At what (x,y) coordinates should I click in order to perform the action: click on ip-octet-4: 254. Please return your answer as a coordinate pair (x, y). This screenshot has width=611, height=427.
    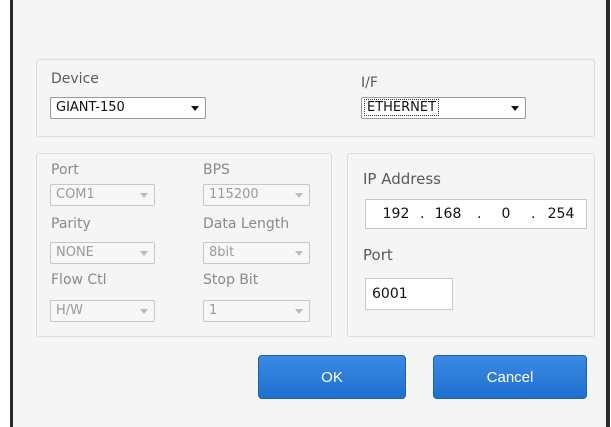
    Looking at the image, I should click on (561, 214).